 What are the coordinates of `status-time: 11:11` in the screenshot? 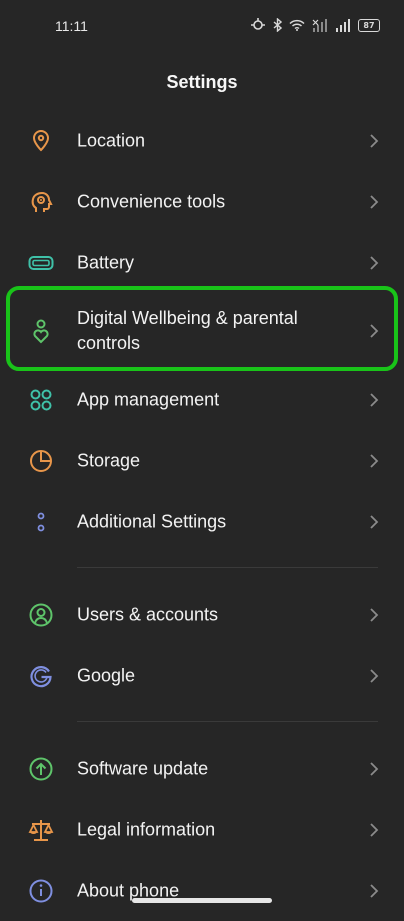 It's located at (71, 26).